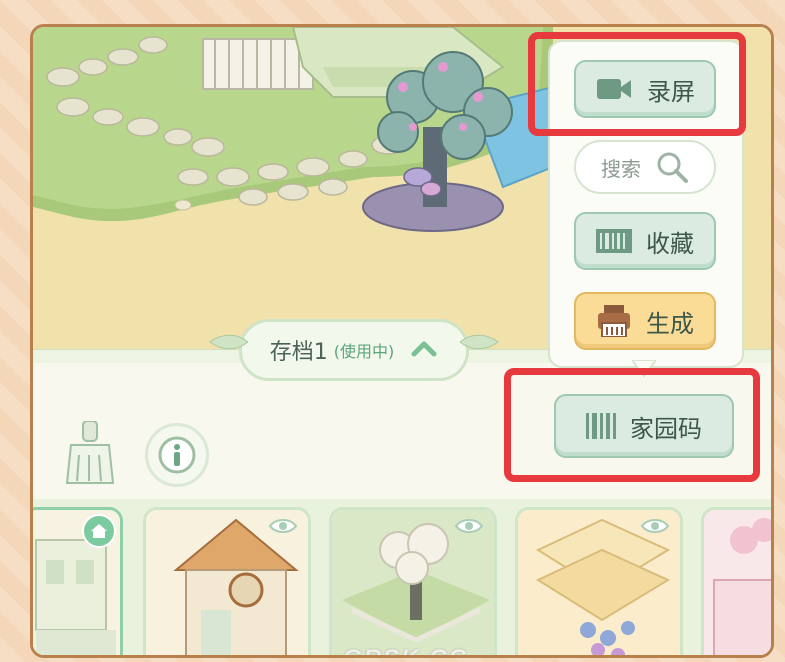 Image resolution: width=785 pixels, height=662 pixels. What do you see at coordinates (614, 241) in the screenshot?
I see `barcode-icon` at bounding box center [614, 241].